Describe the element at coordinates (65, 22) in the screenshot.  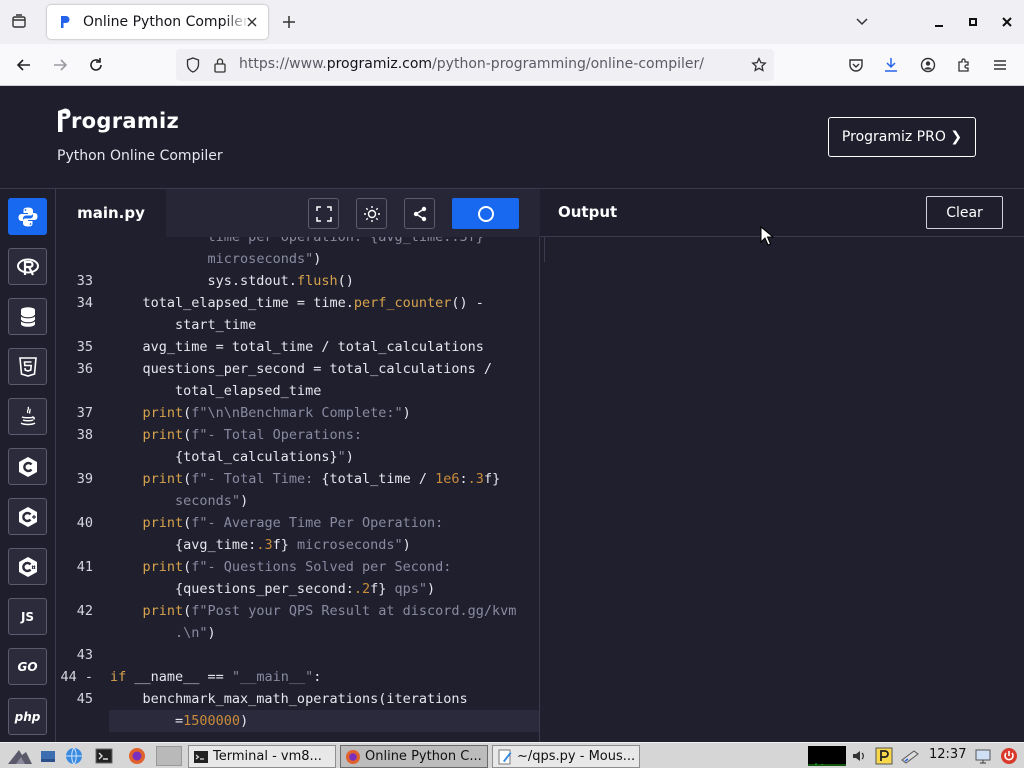
I see `programiz-favicon-icon` at that location.